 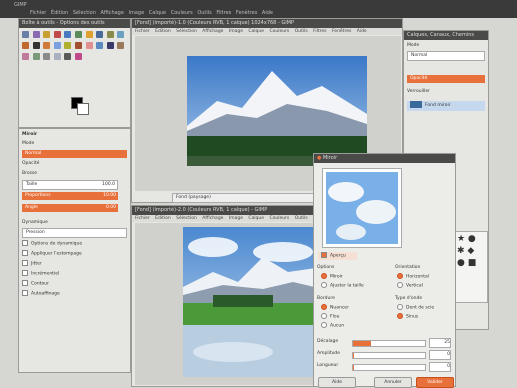 What do you see at coordinates (349, 317) in the screenshot?
I see `radio-blur: Flou` at bounding box center [349, 317].